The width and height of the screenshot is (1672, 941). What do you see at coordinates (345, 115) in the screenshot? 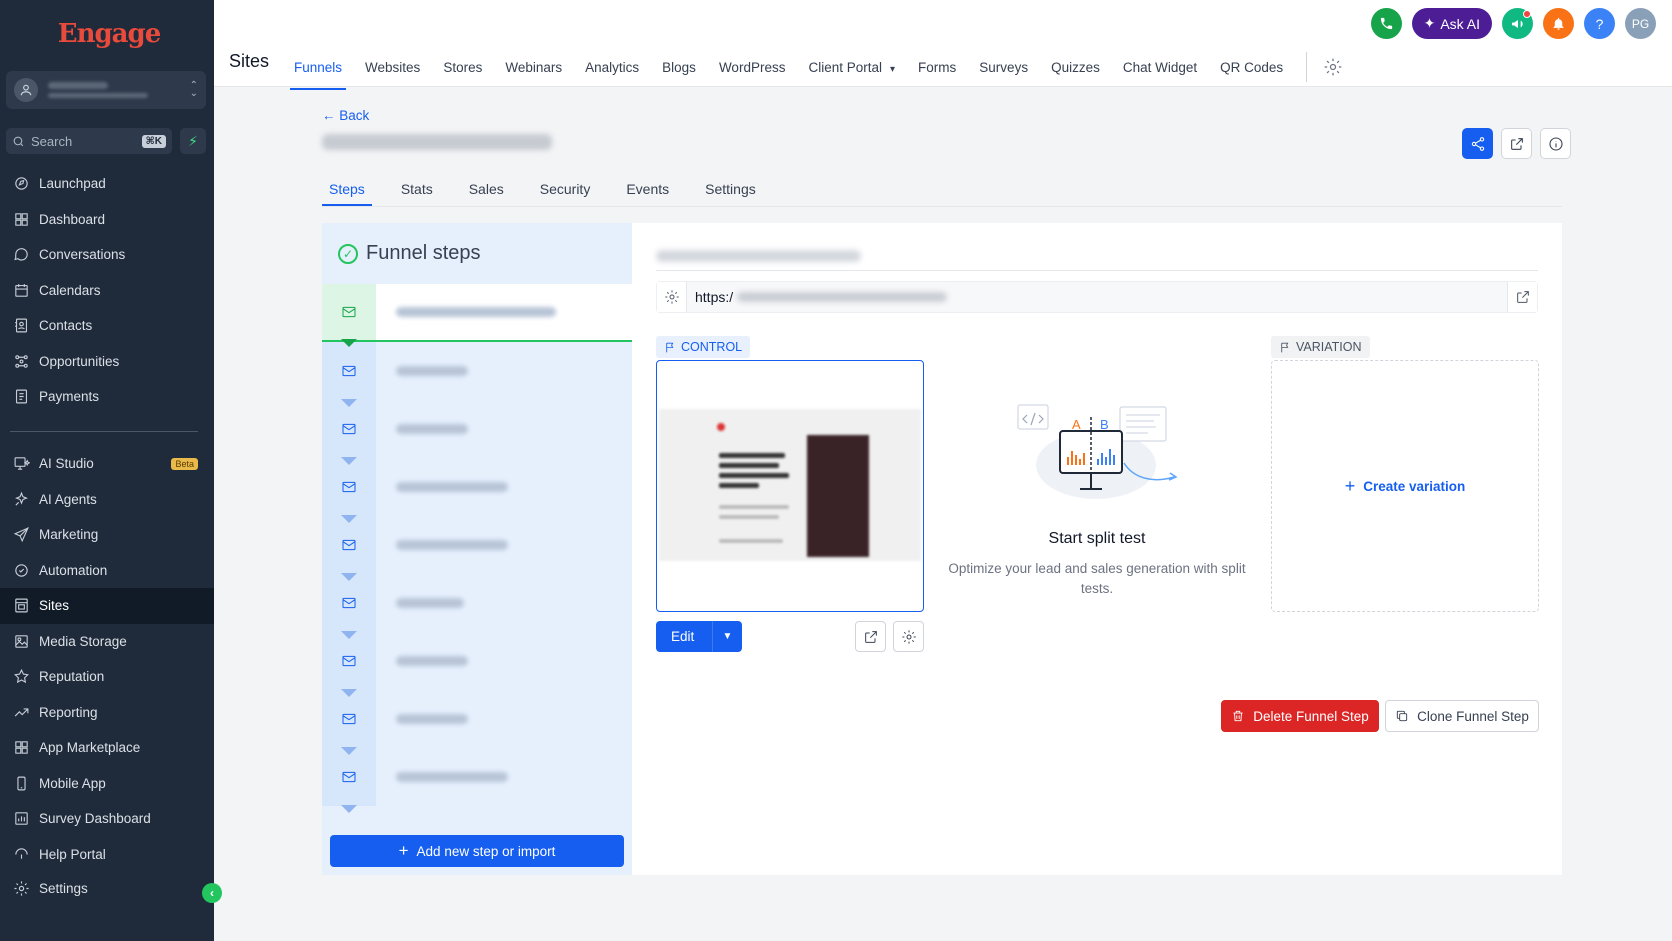
I see `back-link: ← Back` at bounding box center [345, 115].